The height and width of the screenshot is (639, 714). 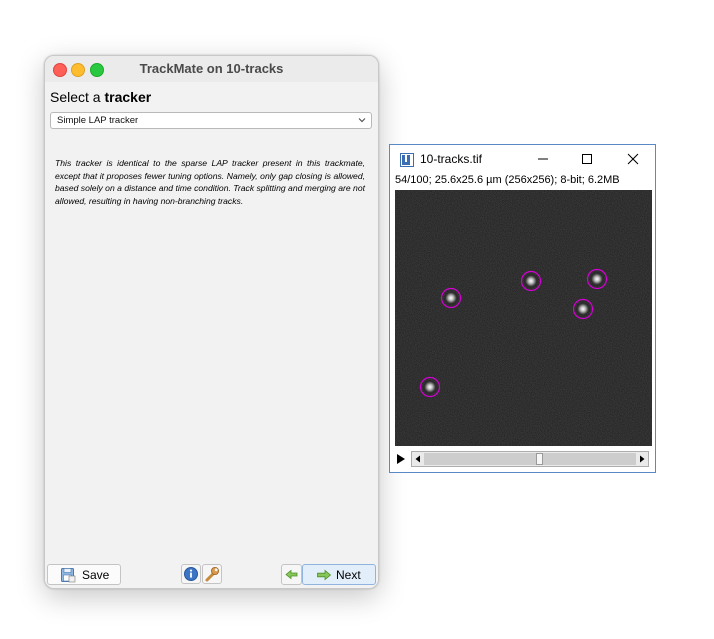 What do you see at coordinates (587, 159) in the screenshot?
I see `maximize-icon` at bounding box center [587, 159].